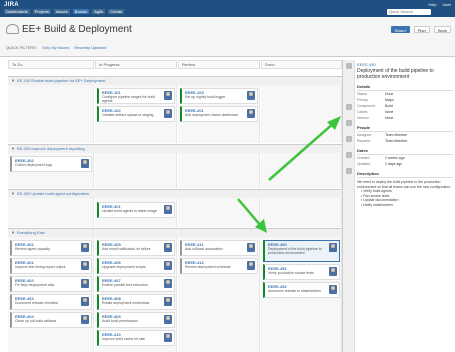  I want to click on issue-summary: Rotate deployment credentials, so click(126, 303).